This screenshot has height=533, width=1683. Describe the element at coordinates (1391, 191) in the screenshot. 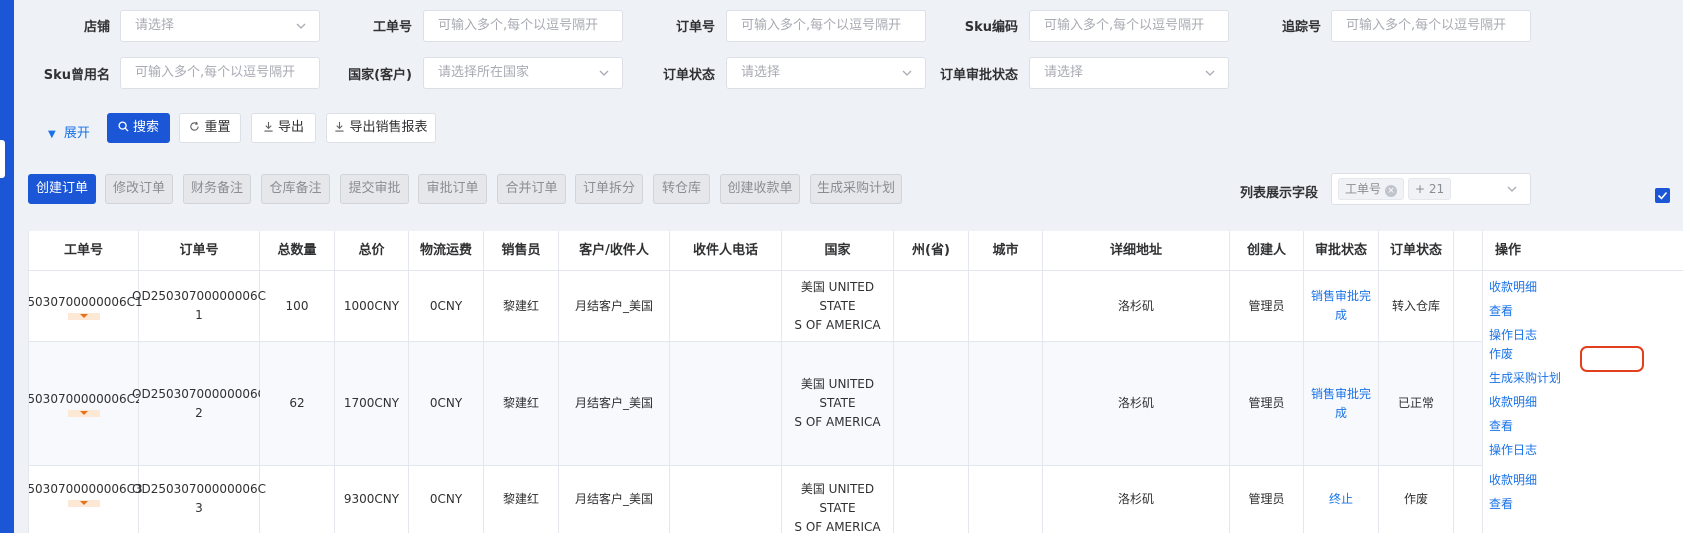

I see `close-icon: ×` at that location.